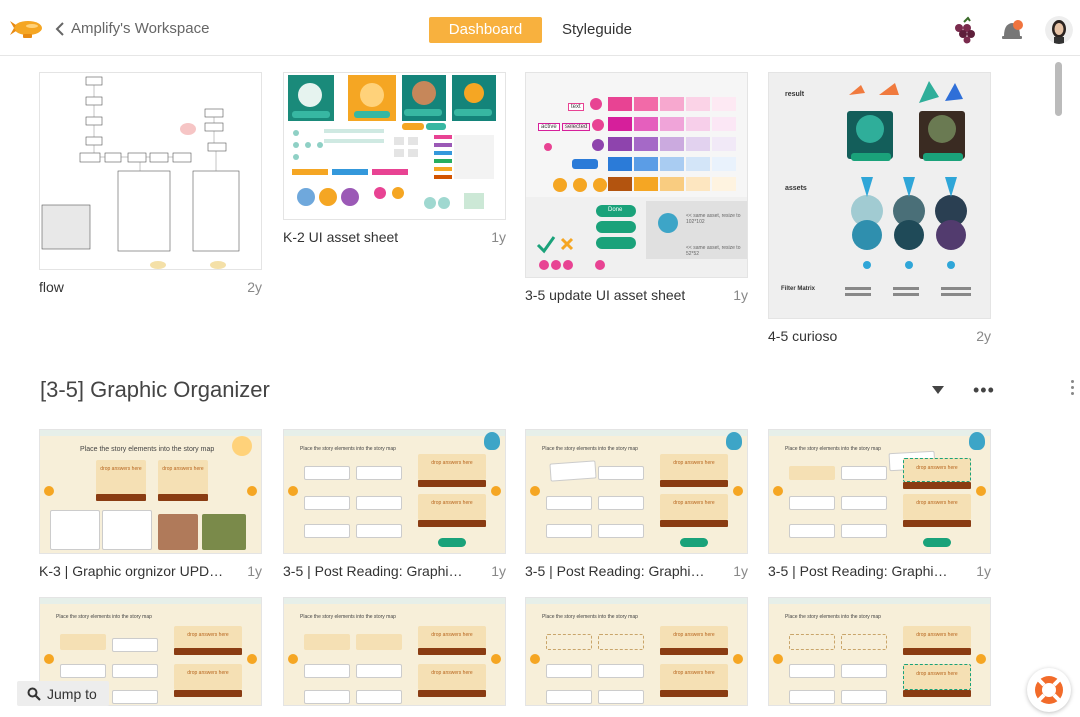 The height and width of the screenshot is (717, 1080). I want to click on collapse-caret-icon, so click(938, 390).